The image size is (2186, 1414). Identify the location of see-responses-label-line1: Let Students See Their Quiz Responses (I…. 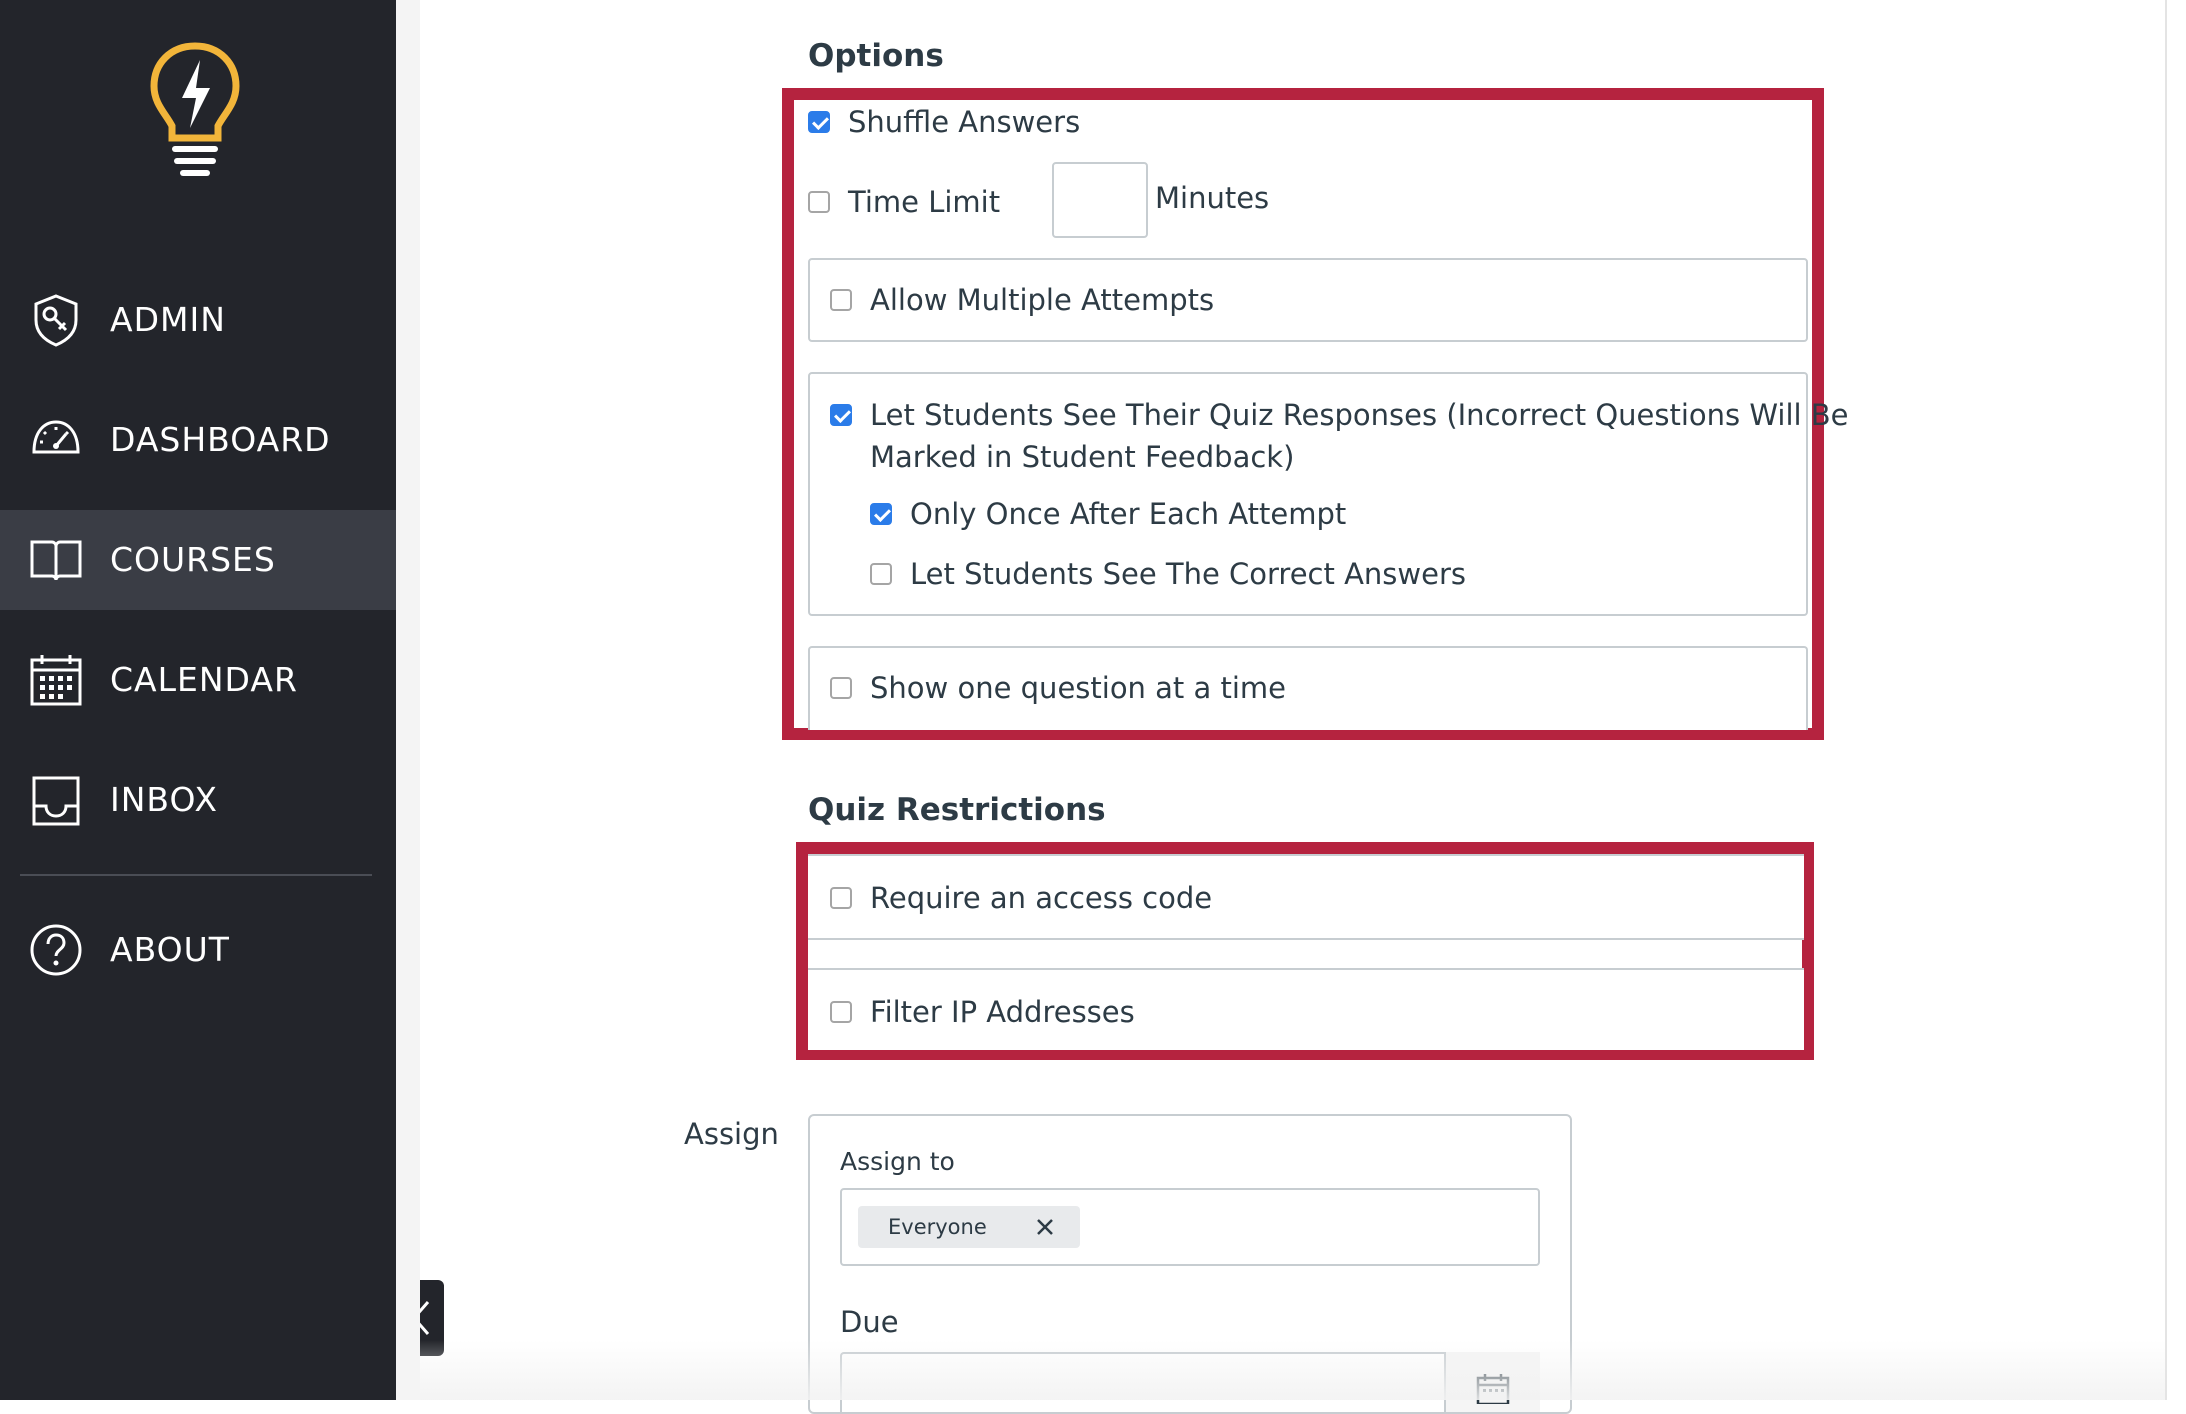
(1359, 415).